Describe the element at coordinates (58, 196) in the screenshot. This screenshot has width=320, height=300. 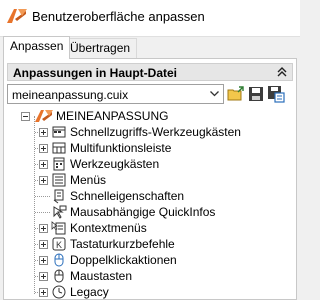
I see `quick-properties-icon` at that location.